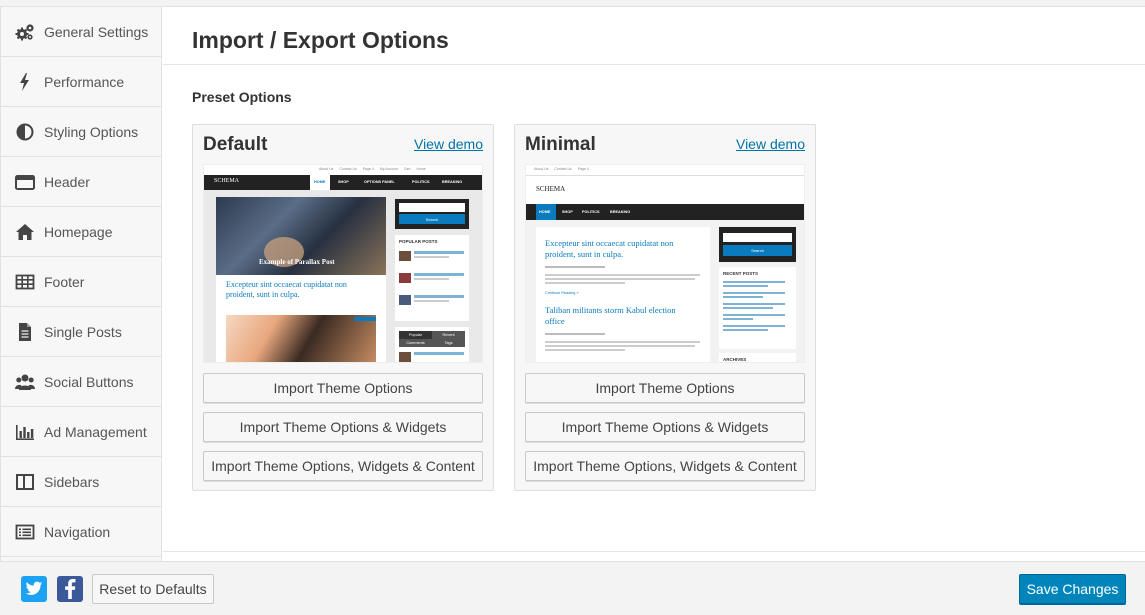 The width and height of the screenshot is (1145, 615). Describe the element at coordinates (320, 40) in the screenshot. I see `page-title: Import / Export Options` at that location.